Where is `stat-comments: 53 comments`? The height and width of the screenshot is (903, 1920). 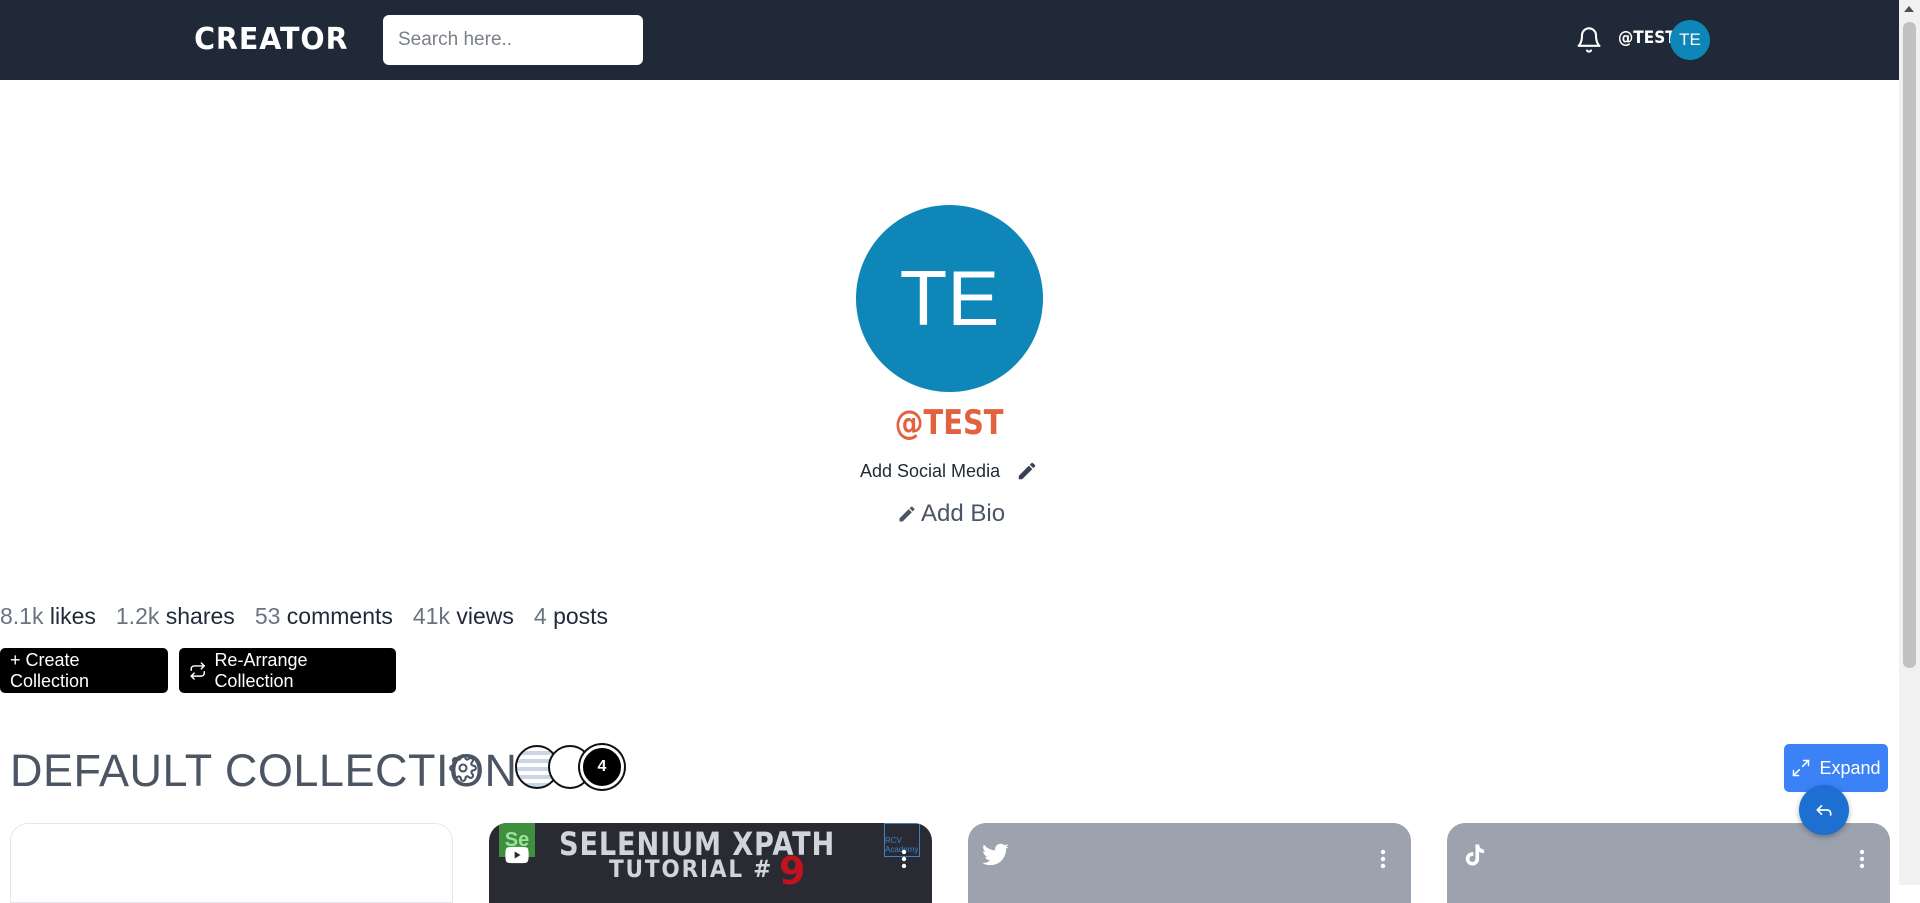
stat-comments: 53 comments is located at coordinates (324, 616).